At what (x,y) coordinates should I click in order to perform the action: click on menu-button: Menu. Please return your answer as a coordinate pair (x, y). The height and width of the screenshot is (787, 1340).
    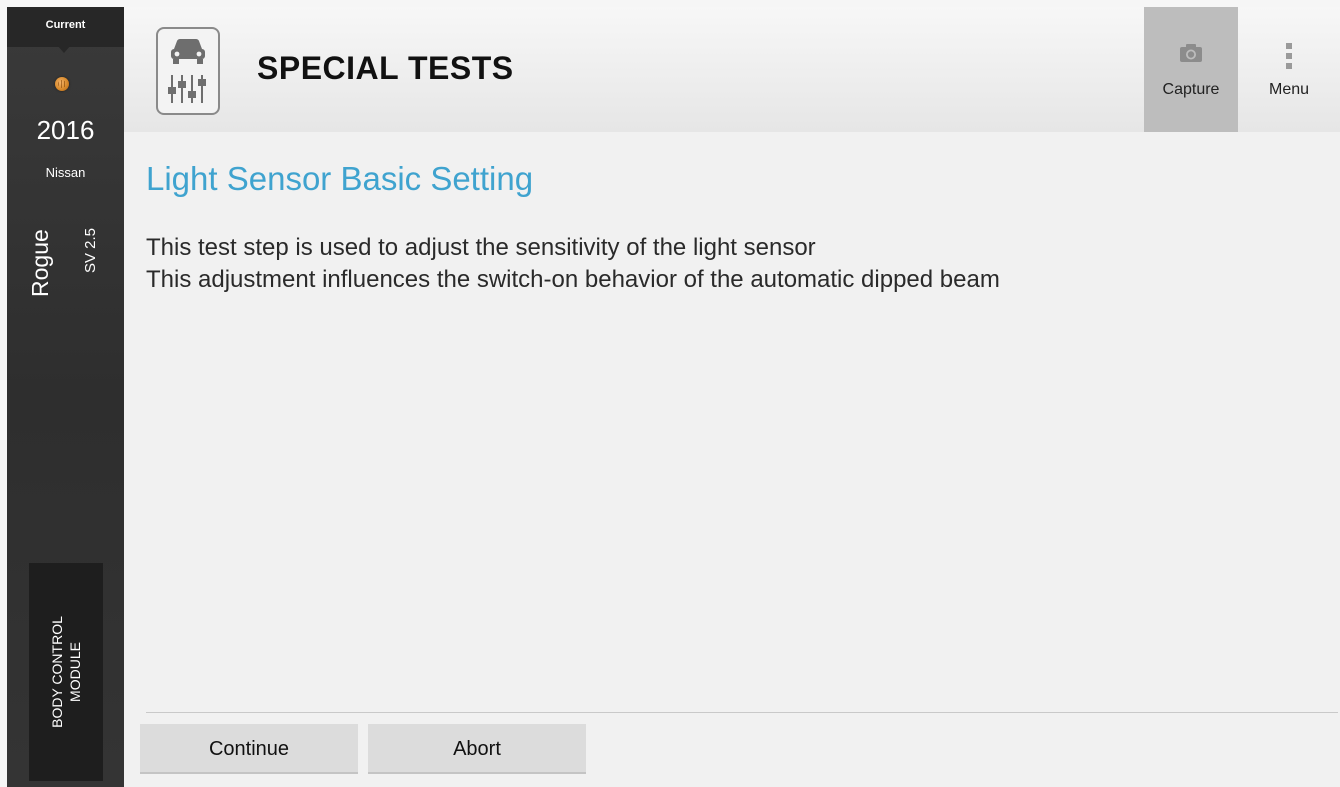
    Looking at the image, I should click on (1289, 69).